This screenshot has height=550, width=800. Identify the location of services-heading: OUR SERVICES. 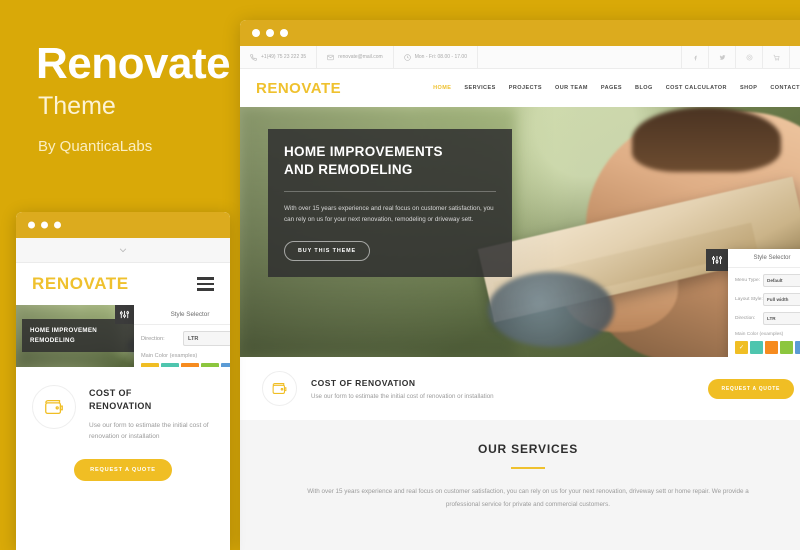
(528, 449).